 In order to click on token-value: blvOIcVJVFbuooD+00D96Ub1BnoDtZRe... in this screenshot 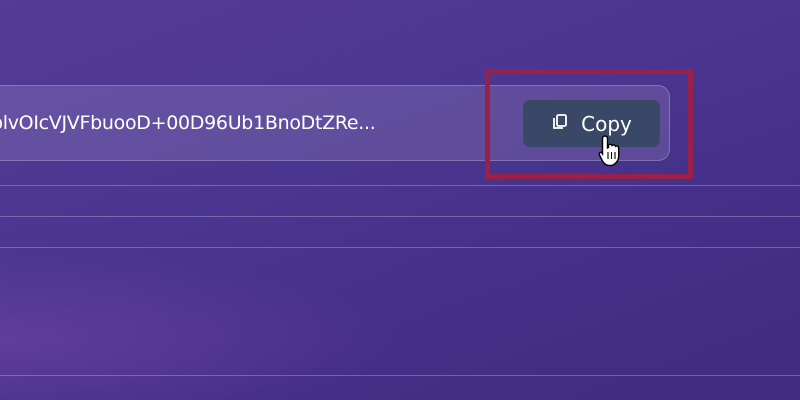, I will do `click(188, 123)`.